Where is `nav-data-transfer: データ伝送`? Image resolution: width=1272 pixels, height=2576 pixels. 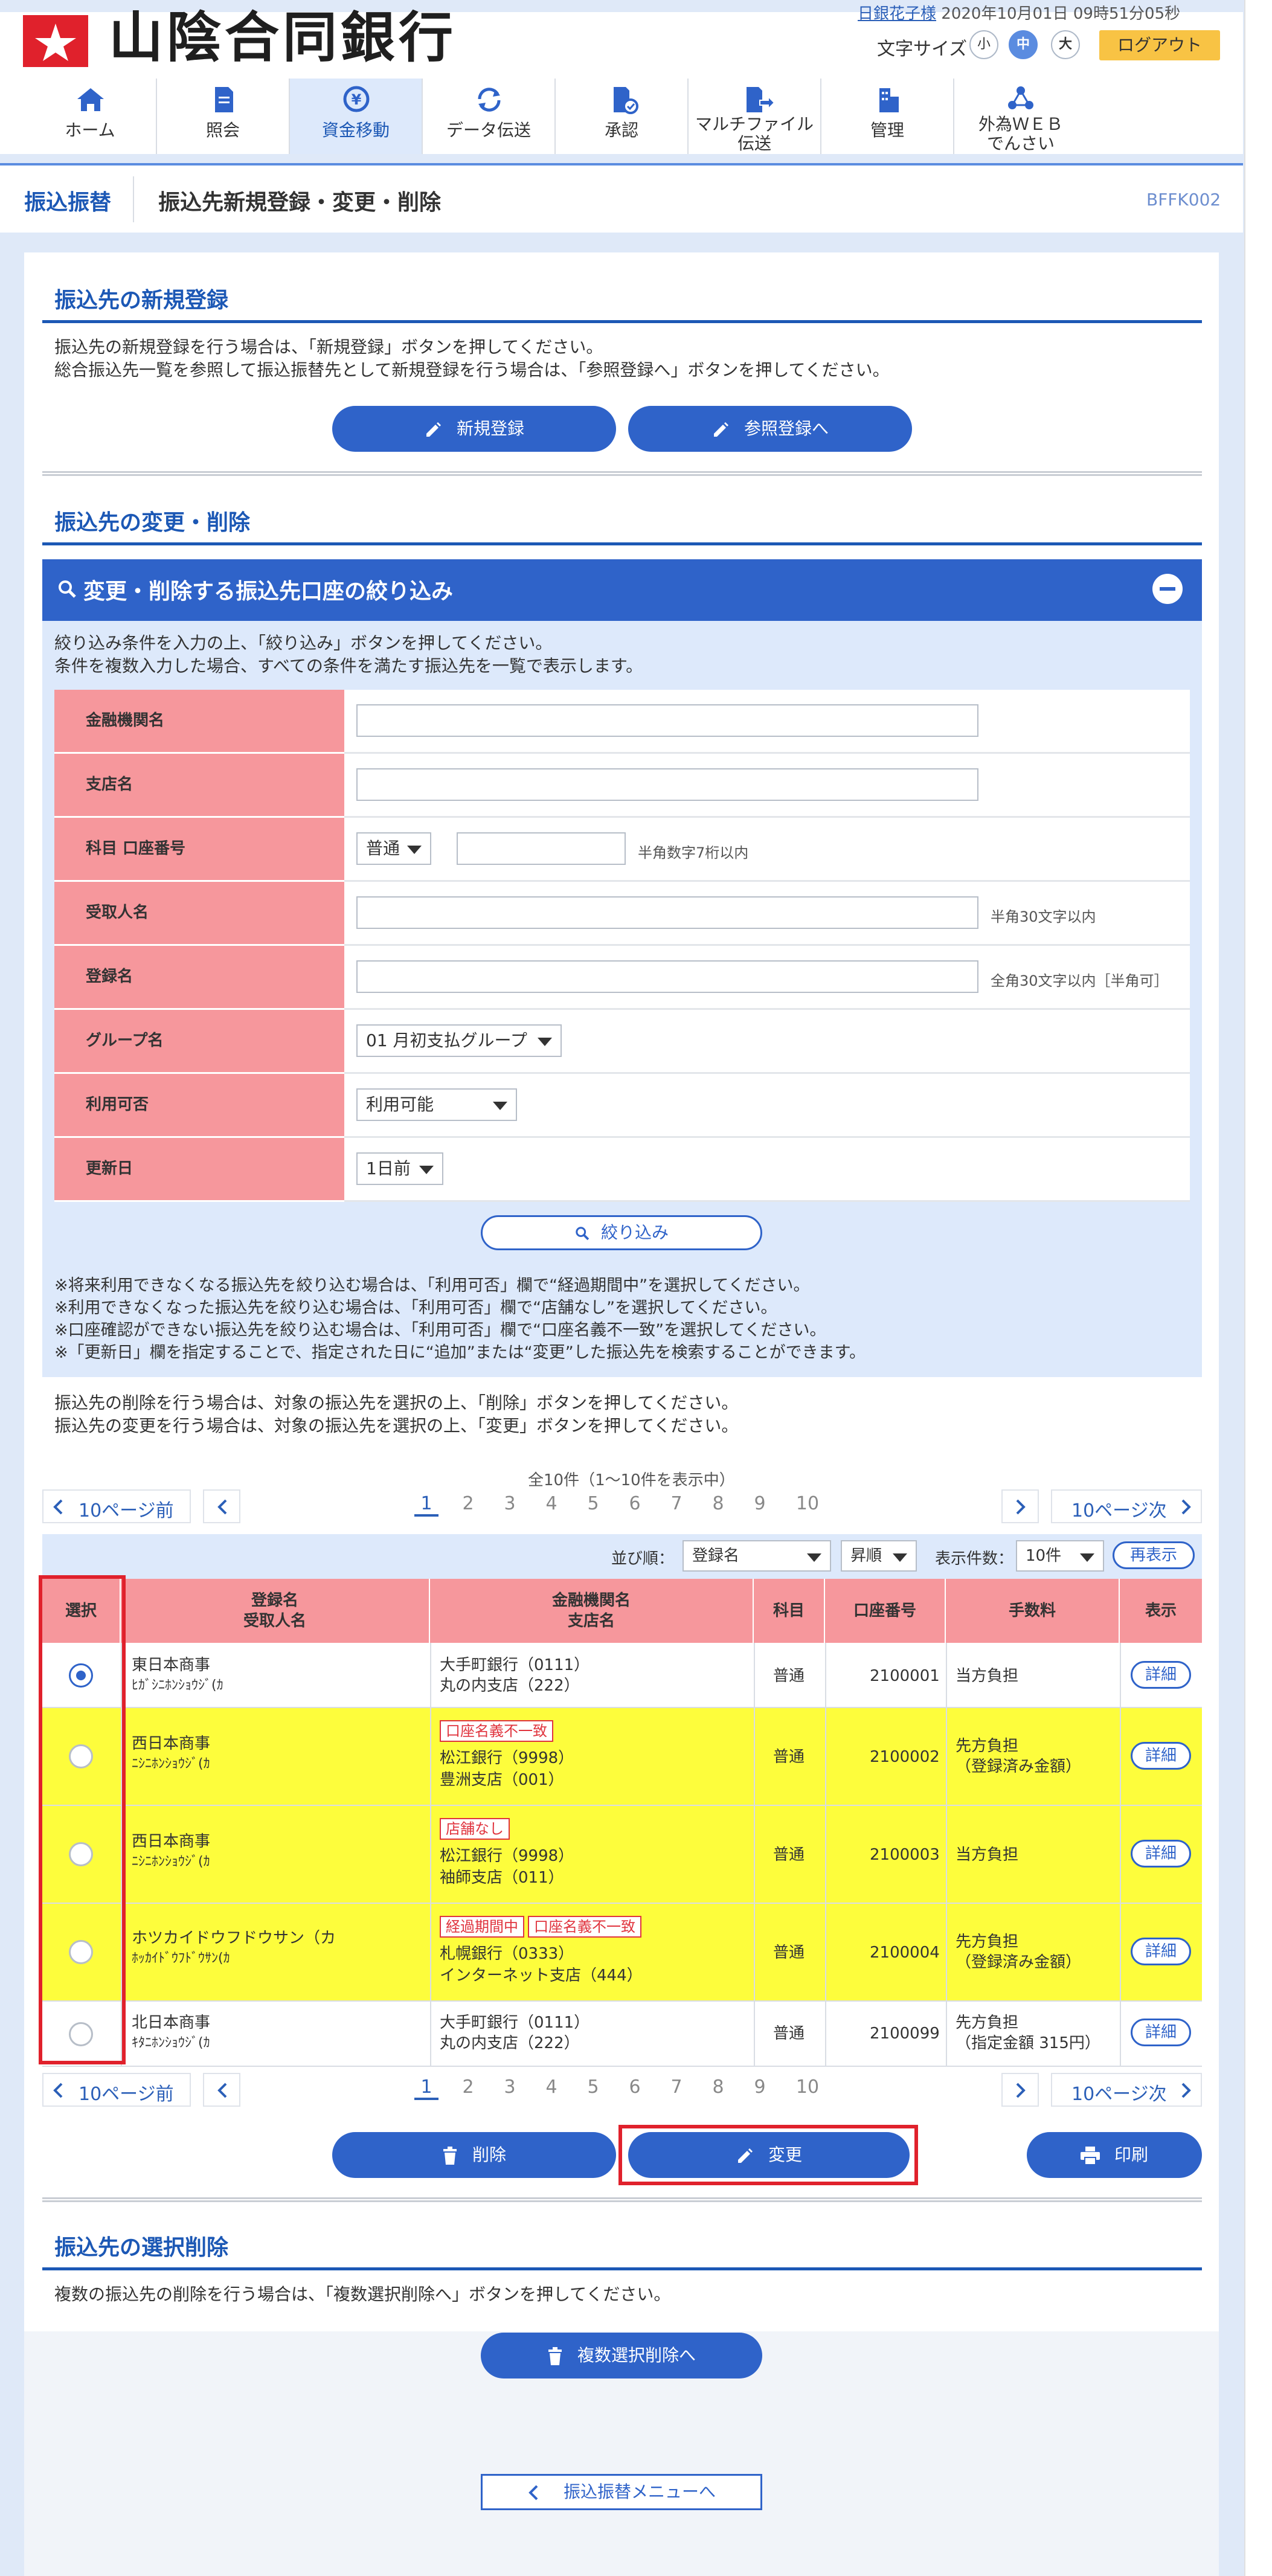
nav-data-transfer: データ伝送 is located at coordinates (489, 116).